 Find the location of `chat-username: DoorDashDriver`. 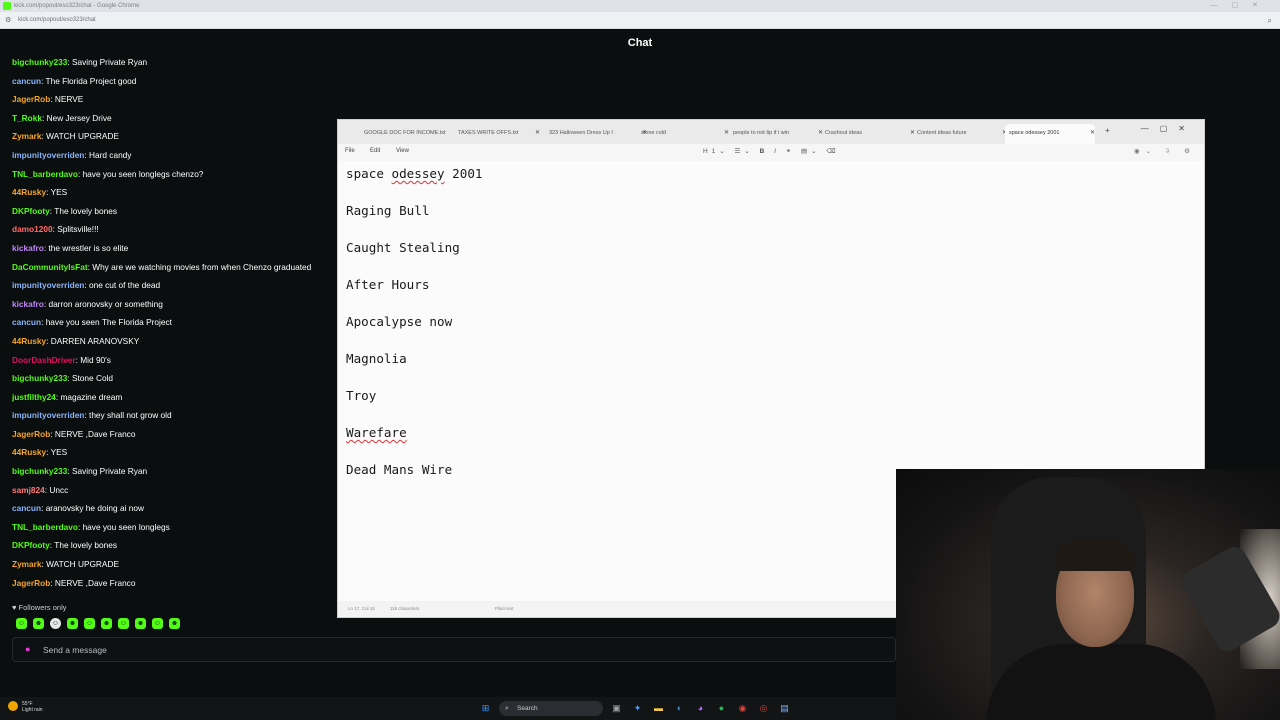

chat-username: DoorDashDriver is located at coordinates (44, 360).